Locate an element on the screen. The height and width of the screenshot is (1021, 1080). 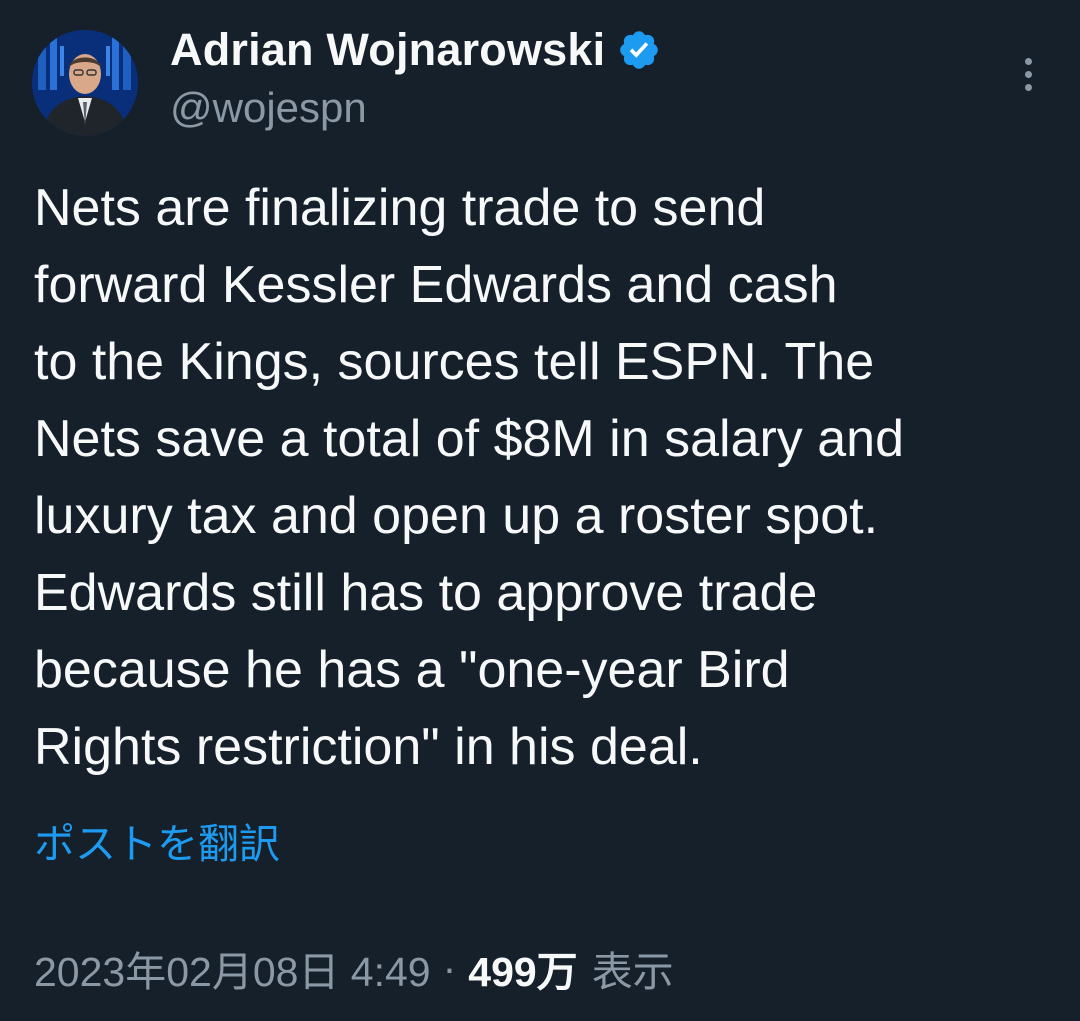
views-count: 499万 is located at coordinates (523, 972).